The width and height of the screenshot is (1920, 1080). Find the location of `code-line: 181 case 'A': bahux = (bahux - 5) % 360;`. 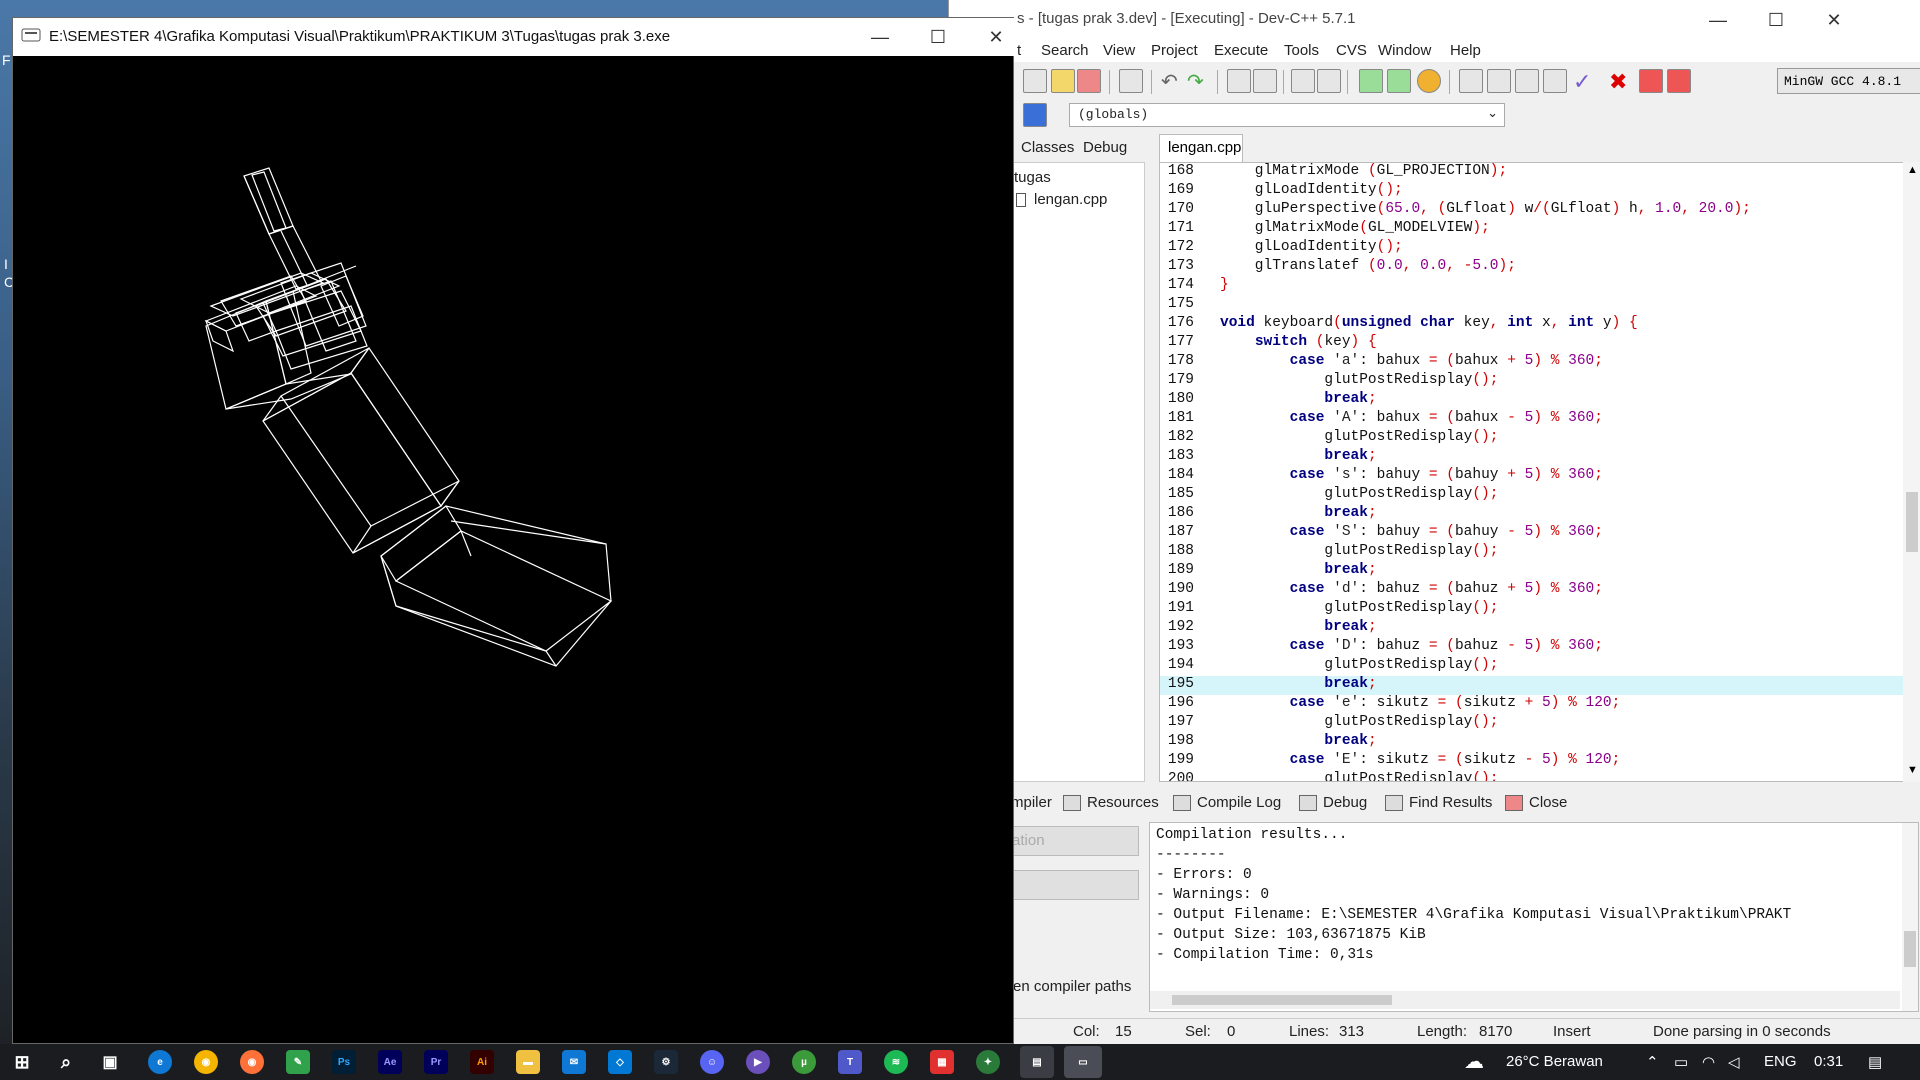

code-line: 181 case 'A': bahux = (bahux - 5) % 360; is located at coordinates (1533, 419).